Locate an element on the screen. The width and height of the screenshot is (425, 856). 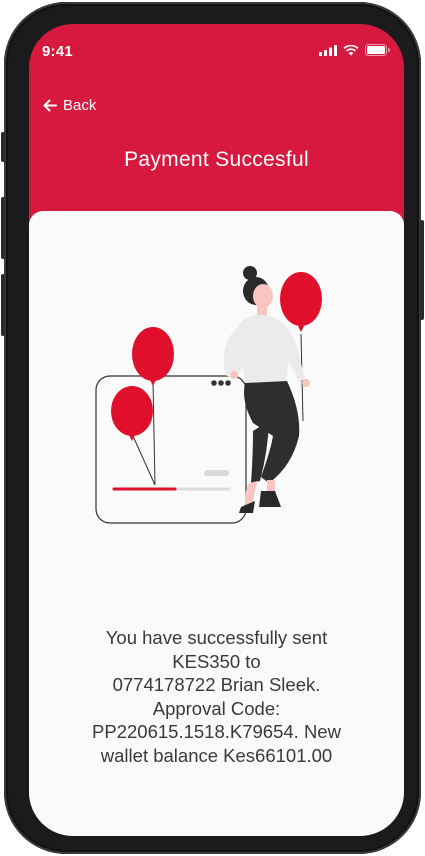
status-bar: 9:41 is located at coordinates (216, 46).